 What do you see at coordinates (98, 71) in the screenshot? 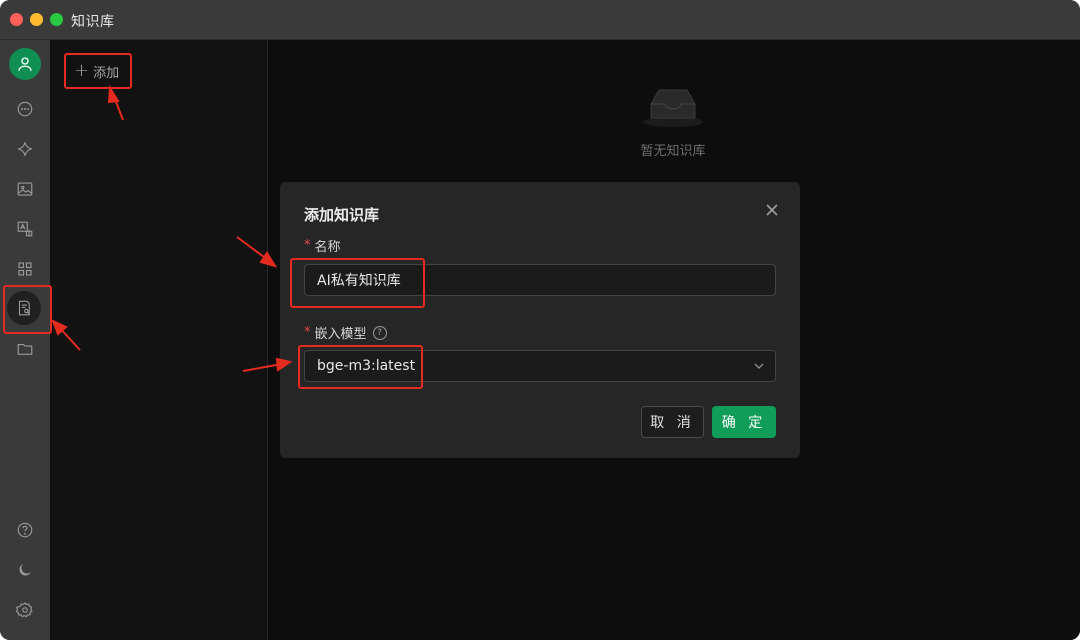
I see `annotation-box-add` at bounding box center [98, 71].